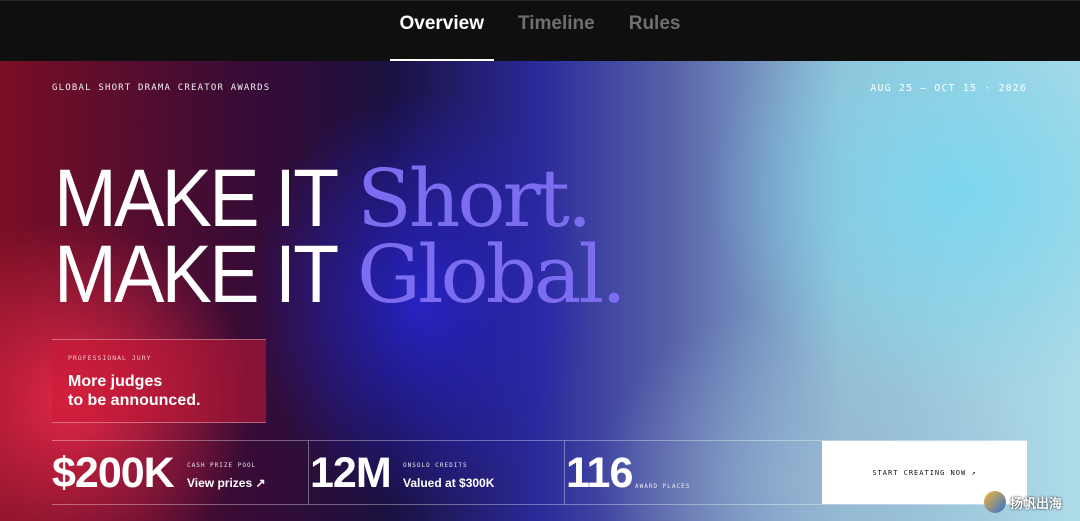  I want to click on stat-award-caption: AWARD PLACES, so click(663, 486).